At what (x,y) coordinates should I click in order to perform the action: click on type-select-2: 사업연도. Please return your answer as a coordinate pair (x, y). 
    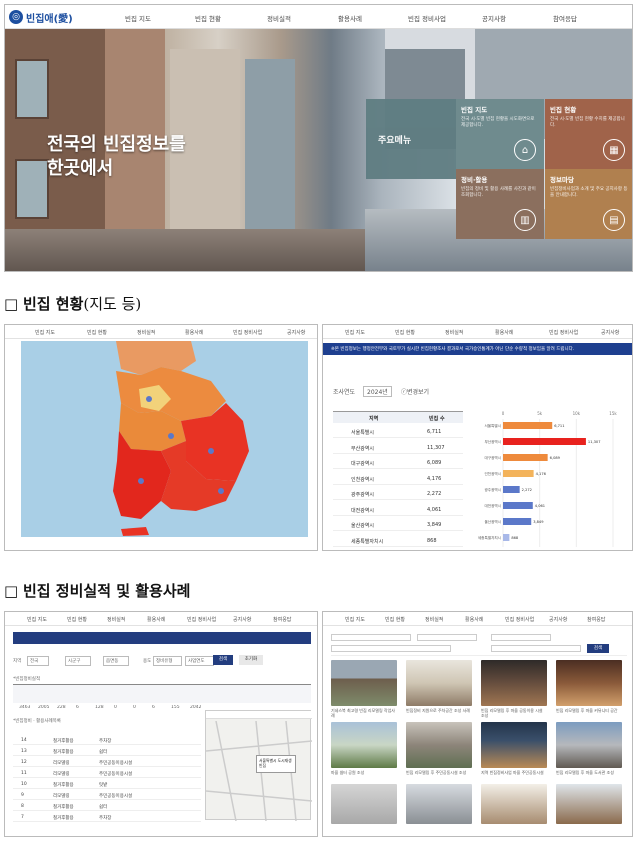
    Looking at the image, I should click on (199, 661).